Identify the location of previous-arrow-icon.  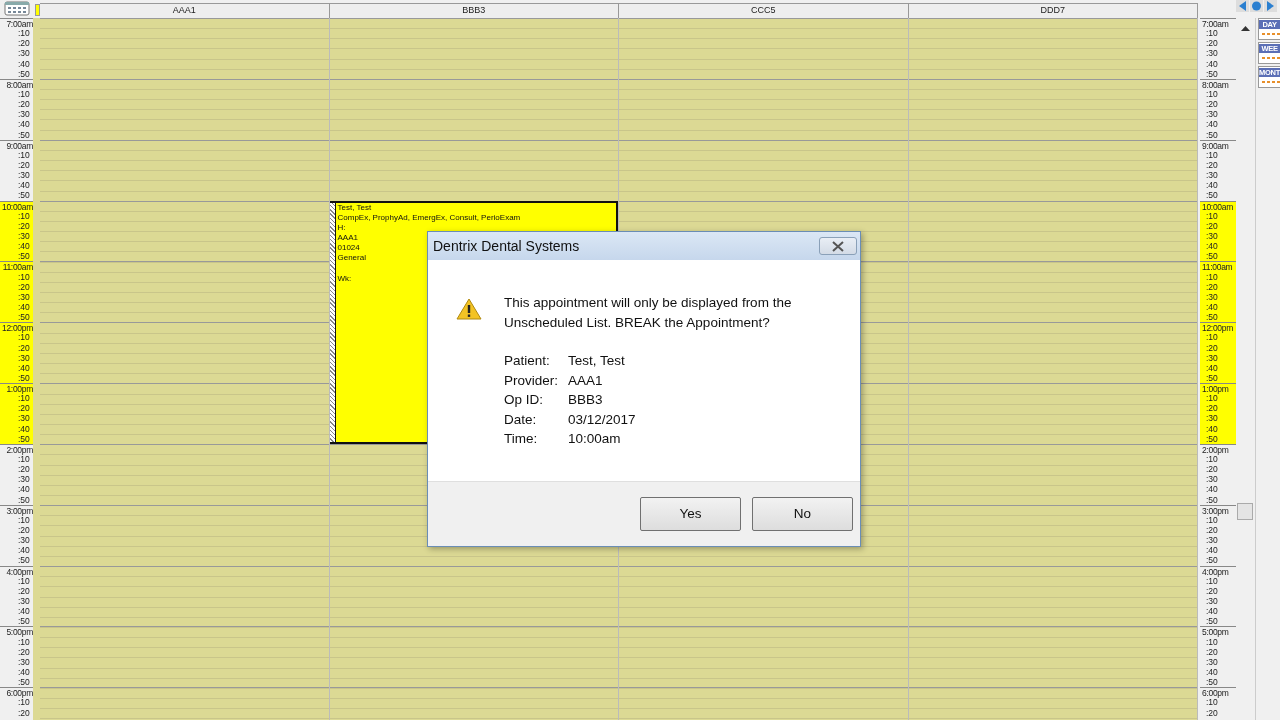
(1242, 6).